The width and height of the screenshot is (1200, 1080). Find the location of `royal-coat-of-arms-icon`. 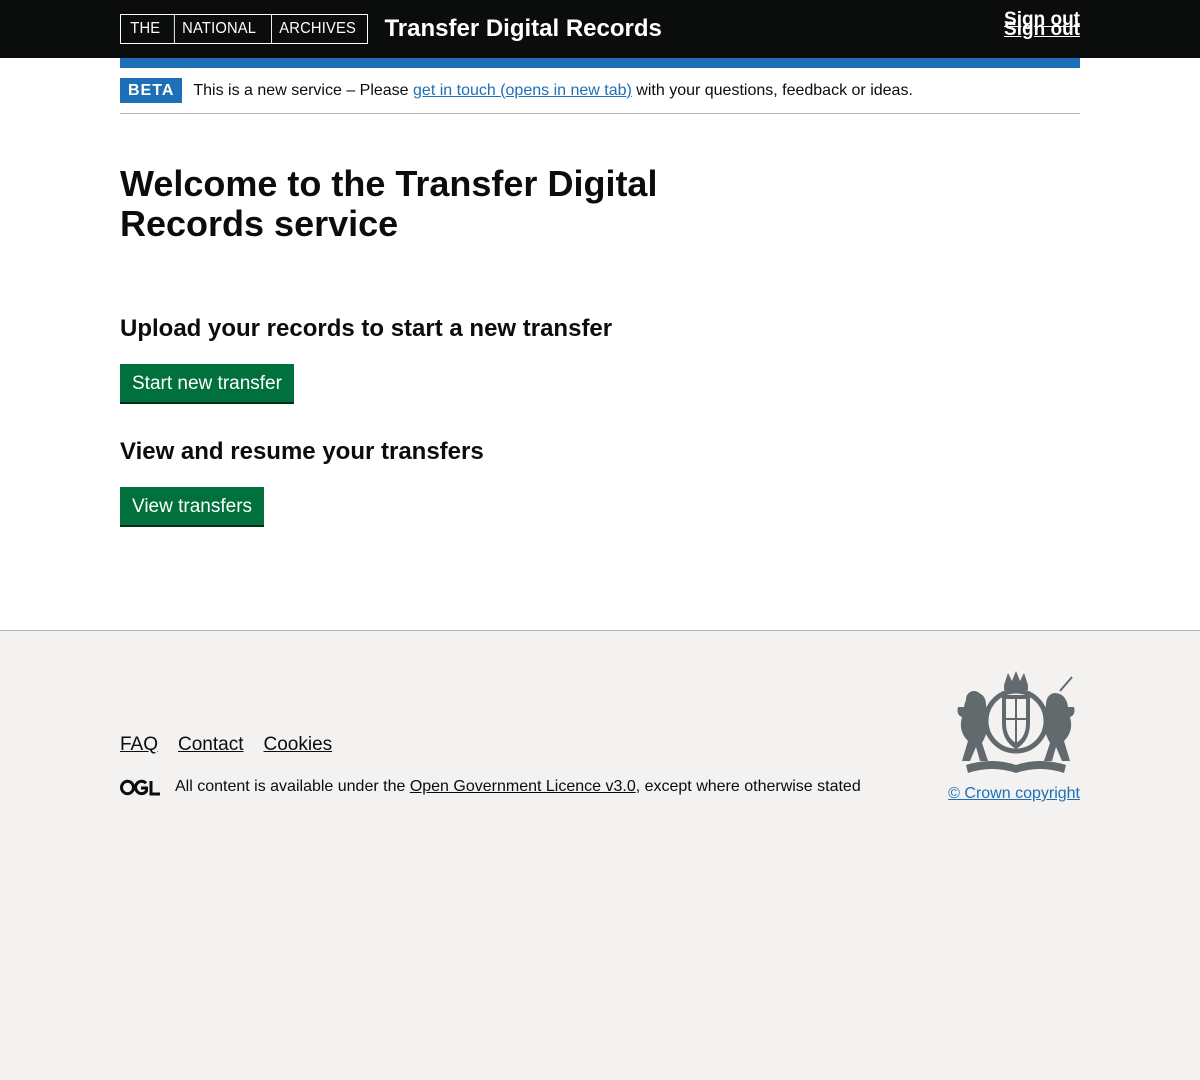

royal-coat-of-arms-icon is located at coordinates (1016, 722).